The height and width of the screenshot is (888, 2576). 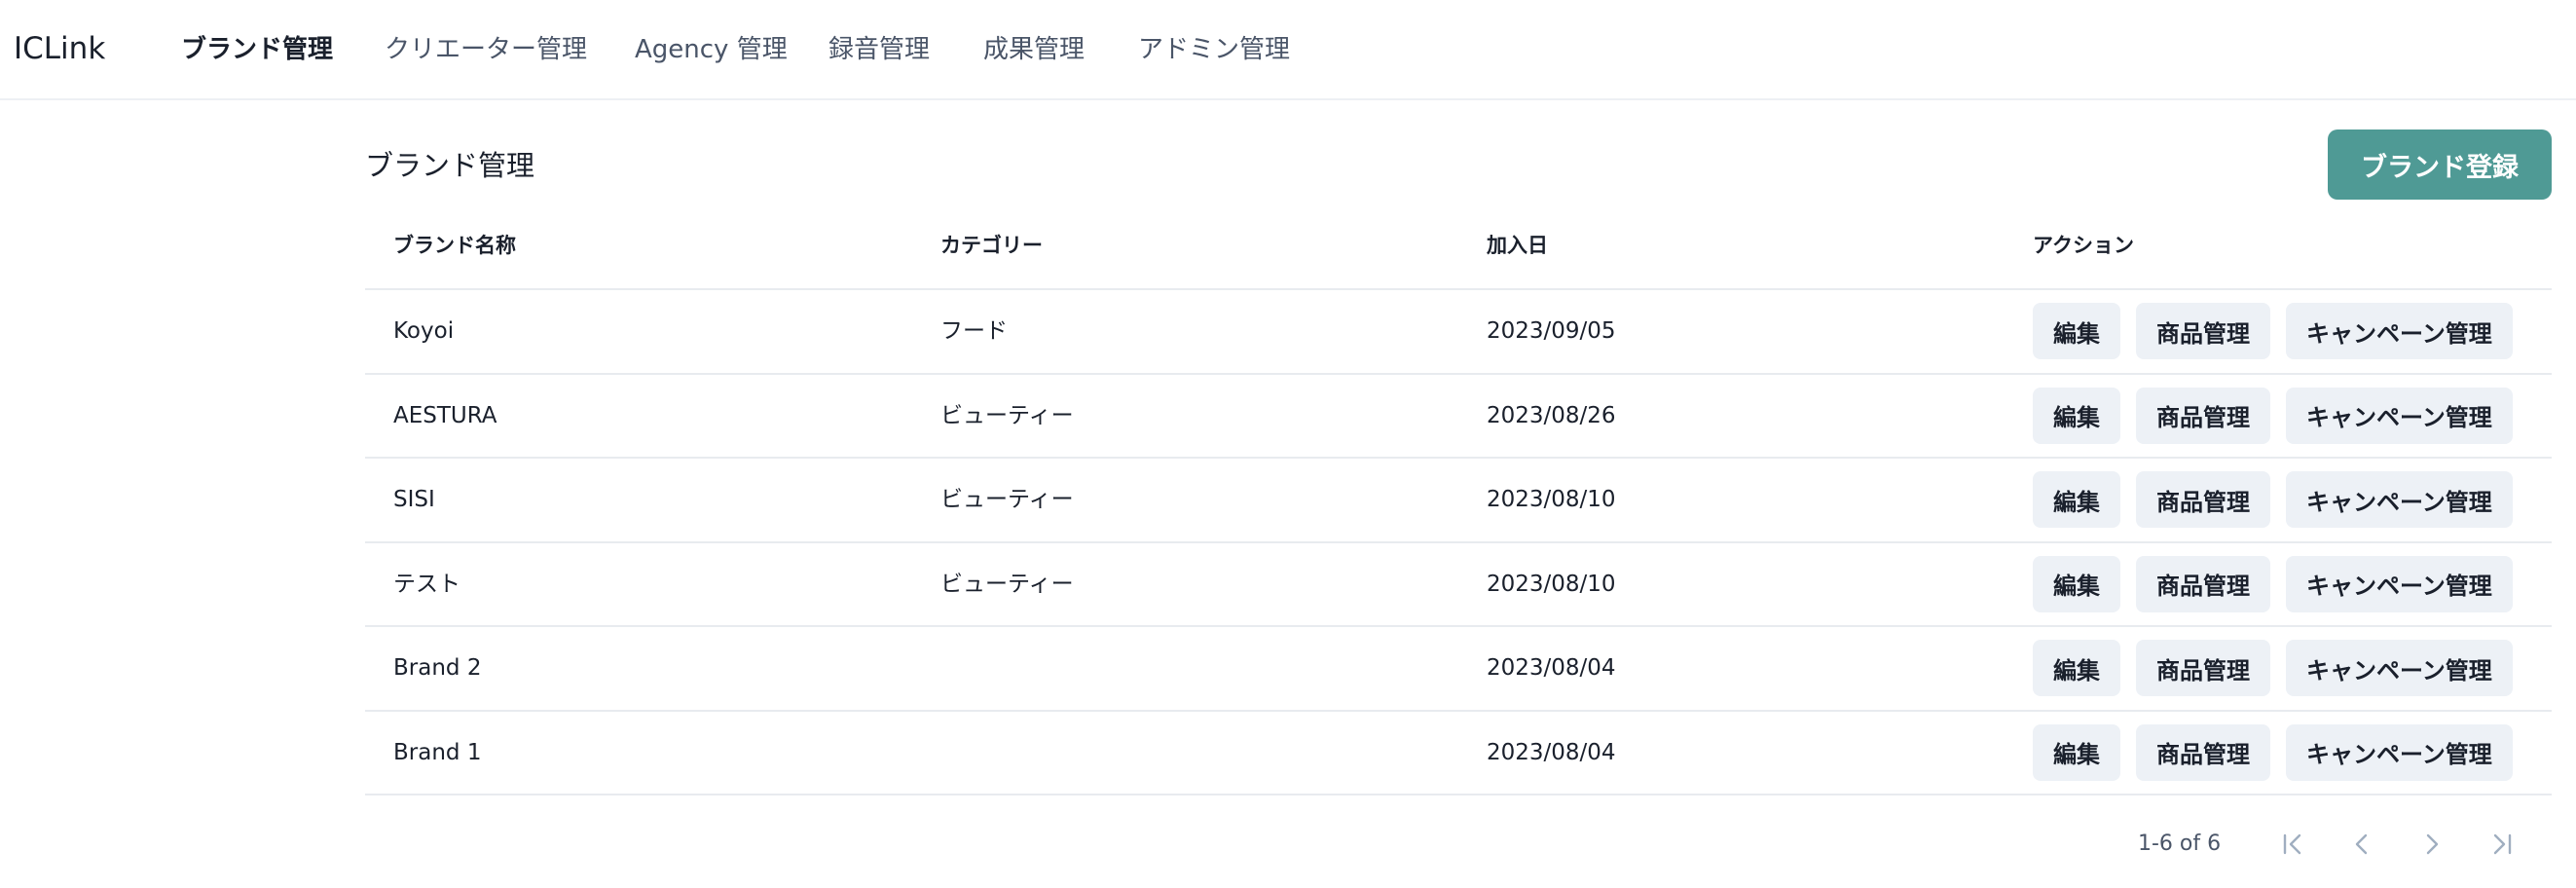 What do you see at coordinates (445, 415) in the screenshot?
I see `brand-name-cell: AESTURA` at bounding box center [445, 415].